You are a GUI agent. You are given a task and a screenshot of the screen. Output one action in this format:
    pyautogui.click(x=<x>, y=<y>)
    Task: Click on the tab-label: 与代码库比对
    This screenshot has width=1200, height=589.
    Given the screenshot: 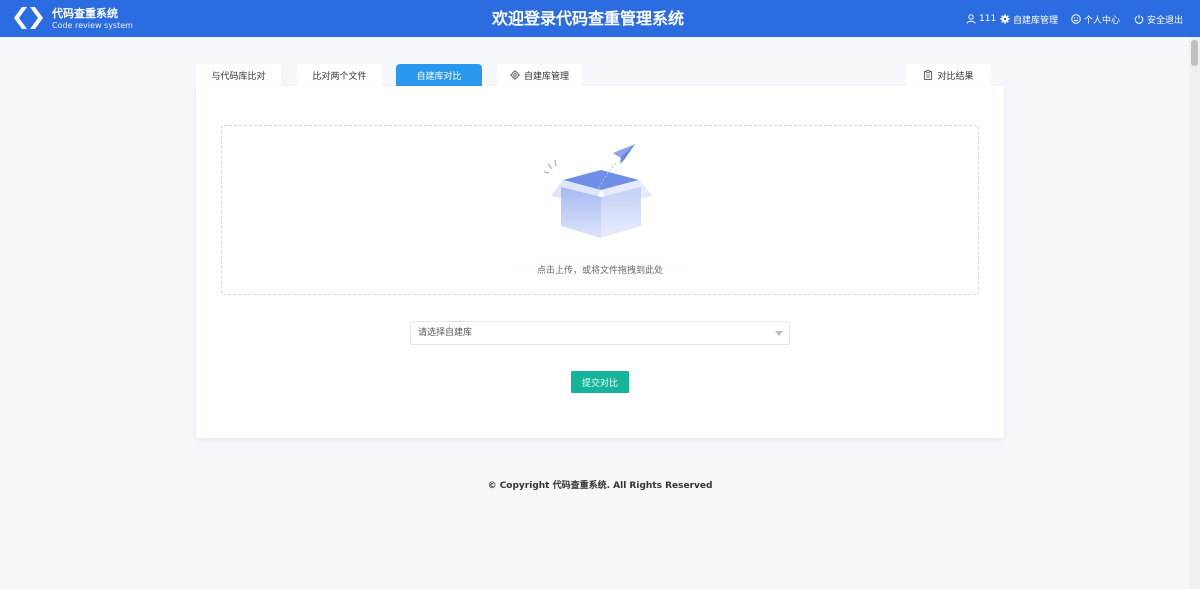 What is the action you would take?
    pyautogui.click(x=238, y=76)
    